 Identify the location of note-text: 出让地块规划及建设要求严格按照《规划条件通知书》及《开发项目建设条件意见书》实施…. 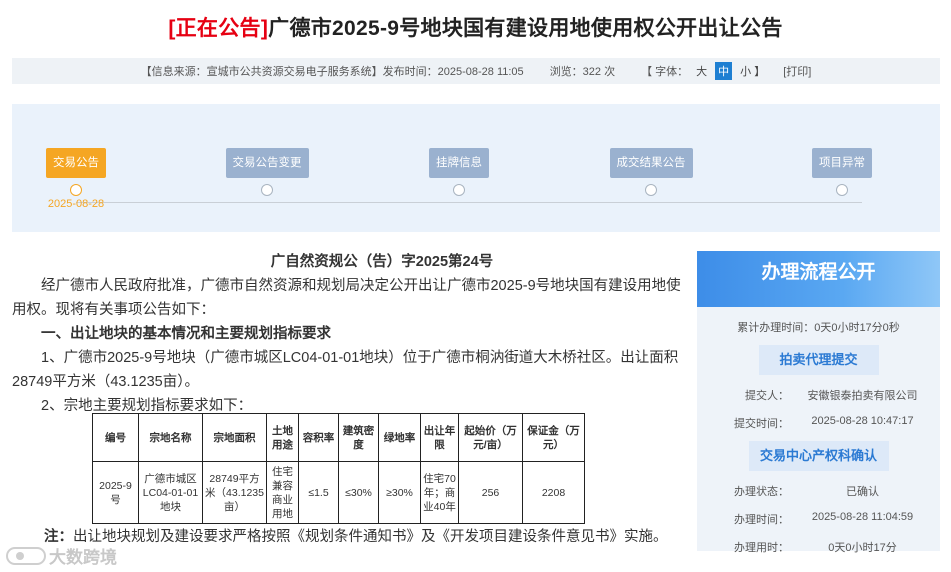
(370, 537).